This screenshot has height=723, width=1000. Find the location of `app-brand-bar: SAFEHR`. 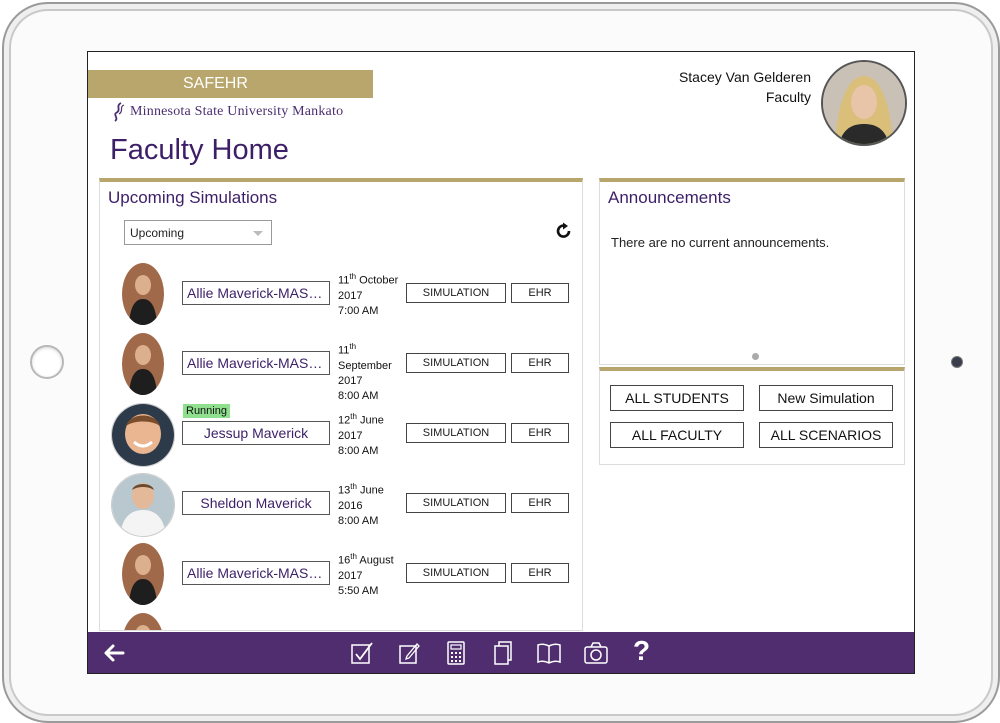

app-brand-bar: SAFEHR is located at coordinates (230, 84).